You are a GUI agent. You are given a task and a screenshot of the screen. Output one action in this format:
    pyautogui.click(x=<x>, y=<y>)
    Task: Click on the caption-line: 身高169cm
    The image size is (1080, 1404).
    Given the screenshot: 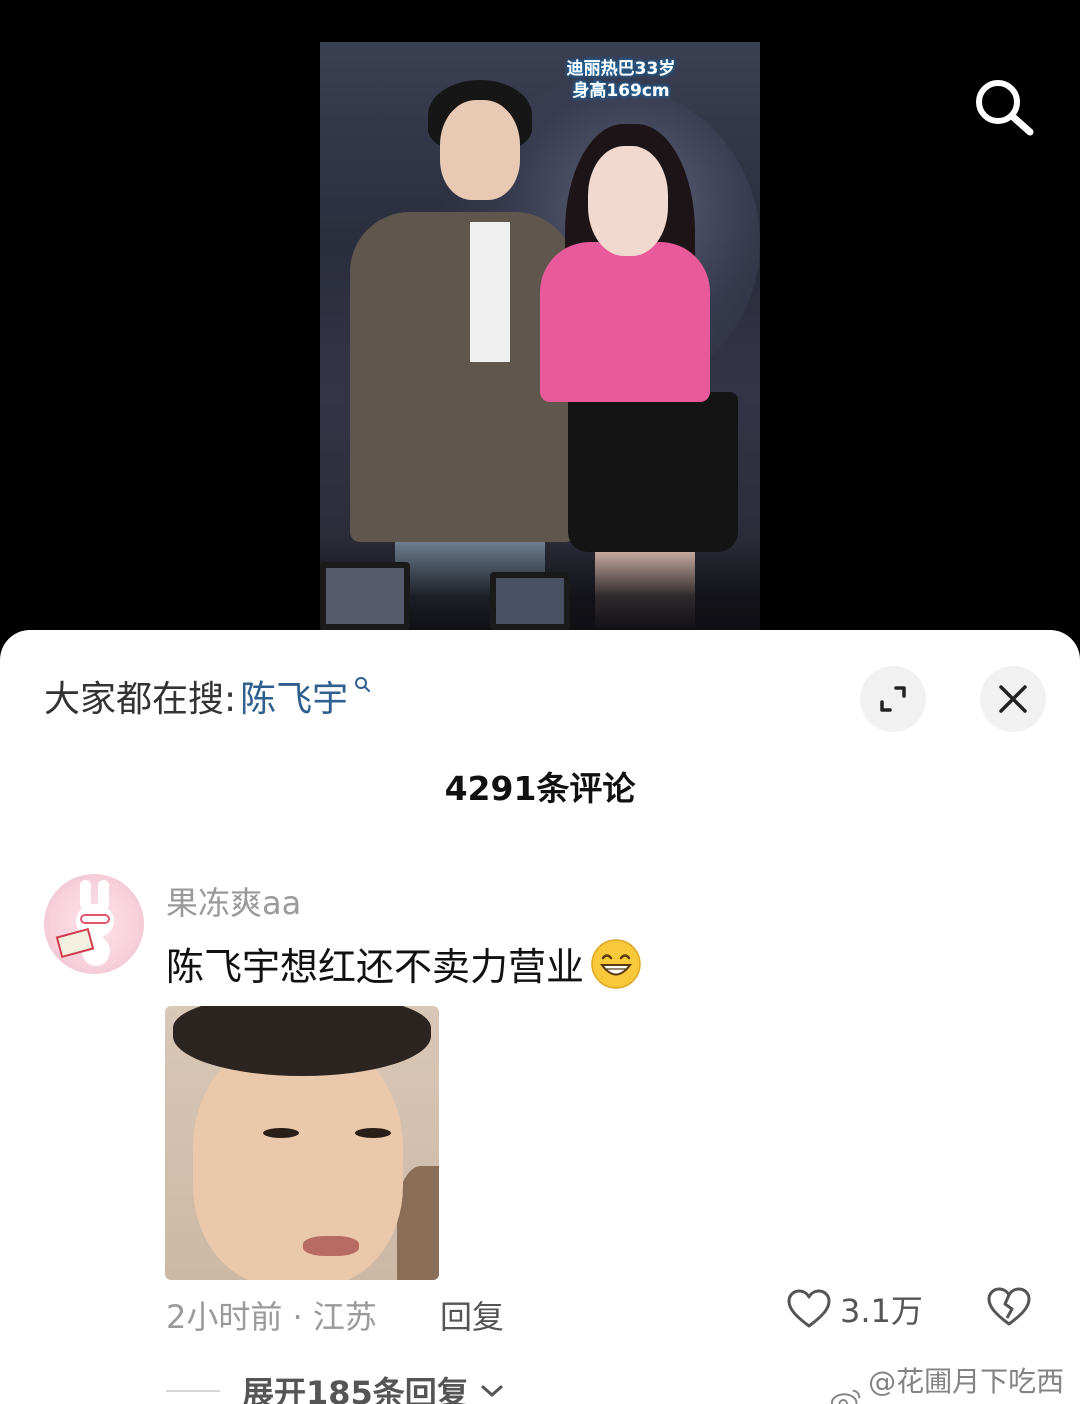 What is the action you would take?
    pyautogui.click(x=621, y=91)
    